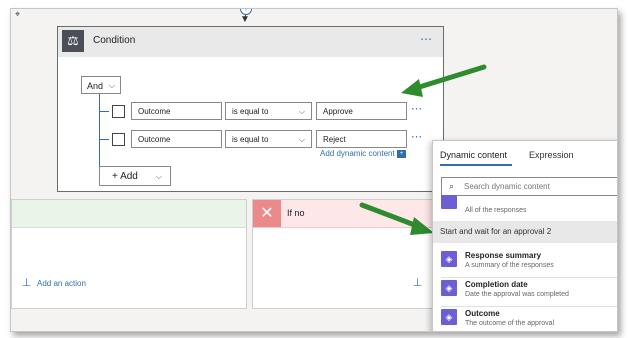 This screenshot has height=338, width=628. I want to click on close-icon: ✕, so click(267, 213).